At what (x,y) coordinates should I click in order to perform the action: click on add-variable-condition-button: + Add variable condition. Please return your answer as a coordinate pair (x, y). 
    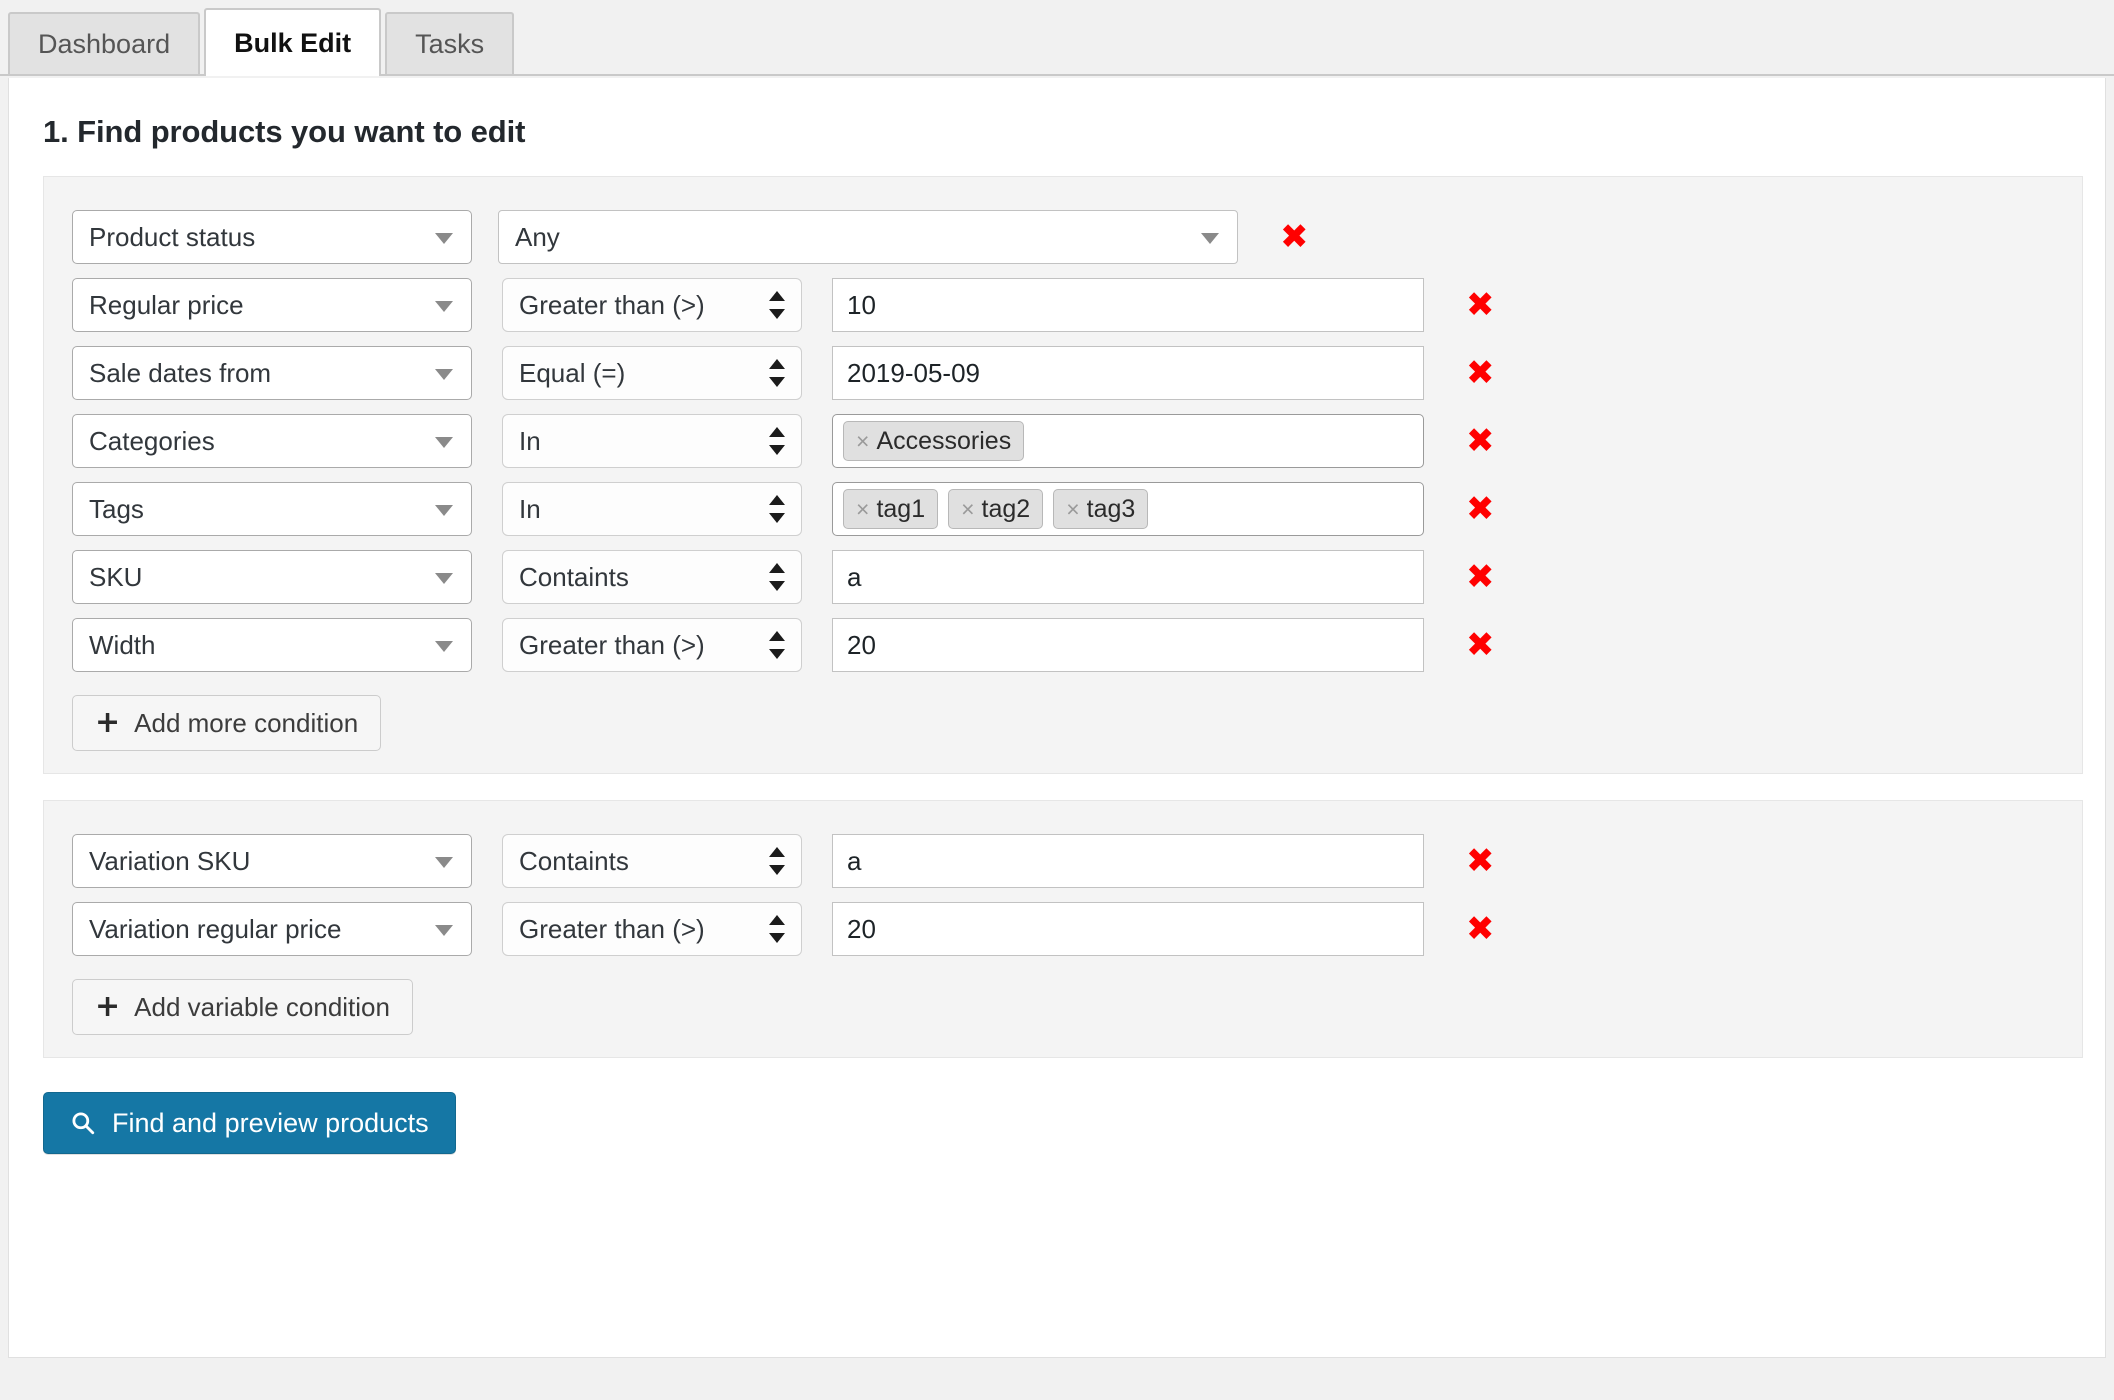
    Looking at the image, I should click on (242, 1007).